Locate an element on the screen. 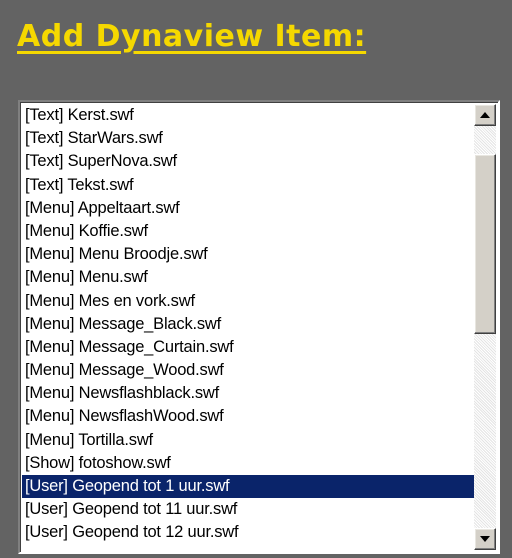  list-item: [Menu] NewsflashWood.swf is located at coordinates (249, 416).